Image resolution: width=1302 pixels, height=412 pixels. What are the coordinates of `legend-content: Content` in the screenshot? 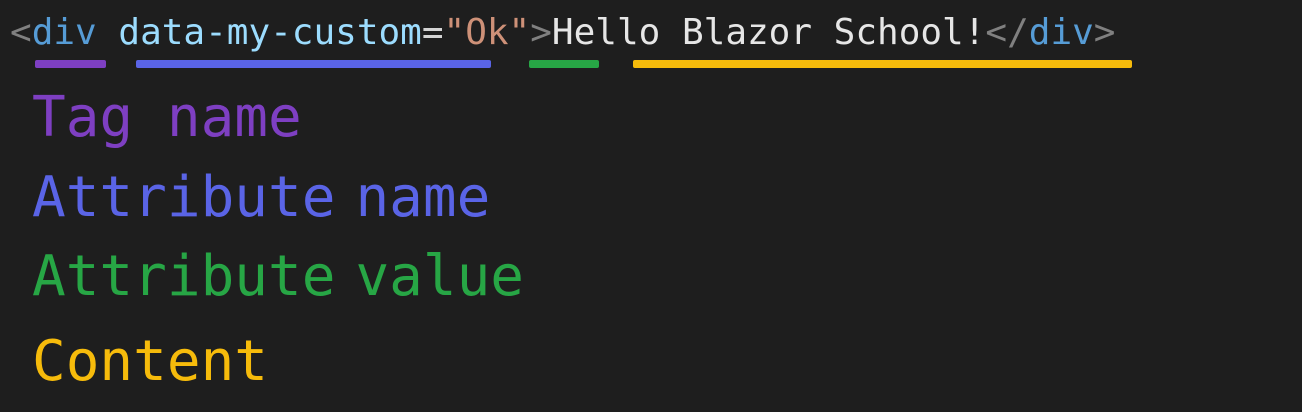 It's located at (150, 361).